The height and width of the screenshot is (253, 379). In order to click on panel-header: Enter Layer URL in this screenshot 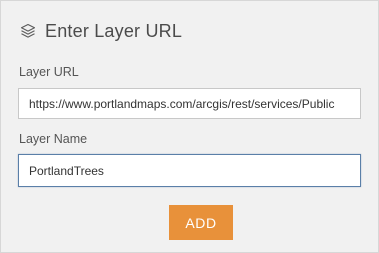, I will do `click(100, 31)`.